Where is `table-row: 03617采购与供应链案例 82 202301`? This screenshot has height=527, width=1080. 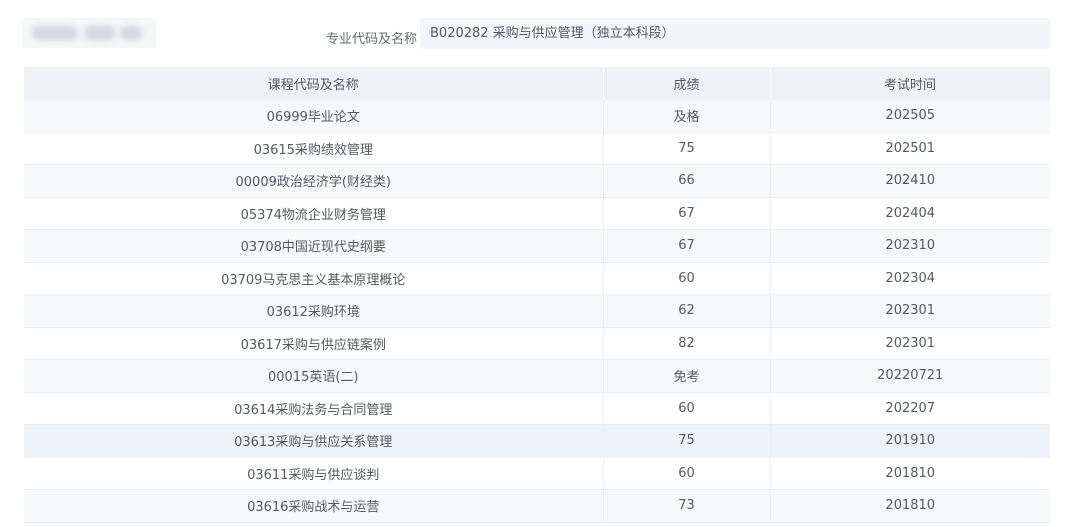 table-row: 03617采购与供应链案例 82 202301 is located at coordinates (537, 343).